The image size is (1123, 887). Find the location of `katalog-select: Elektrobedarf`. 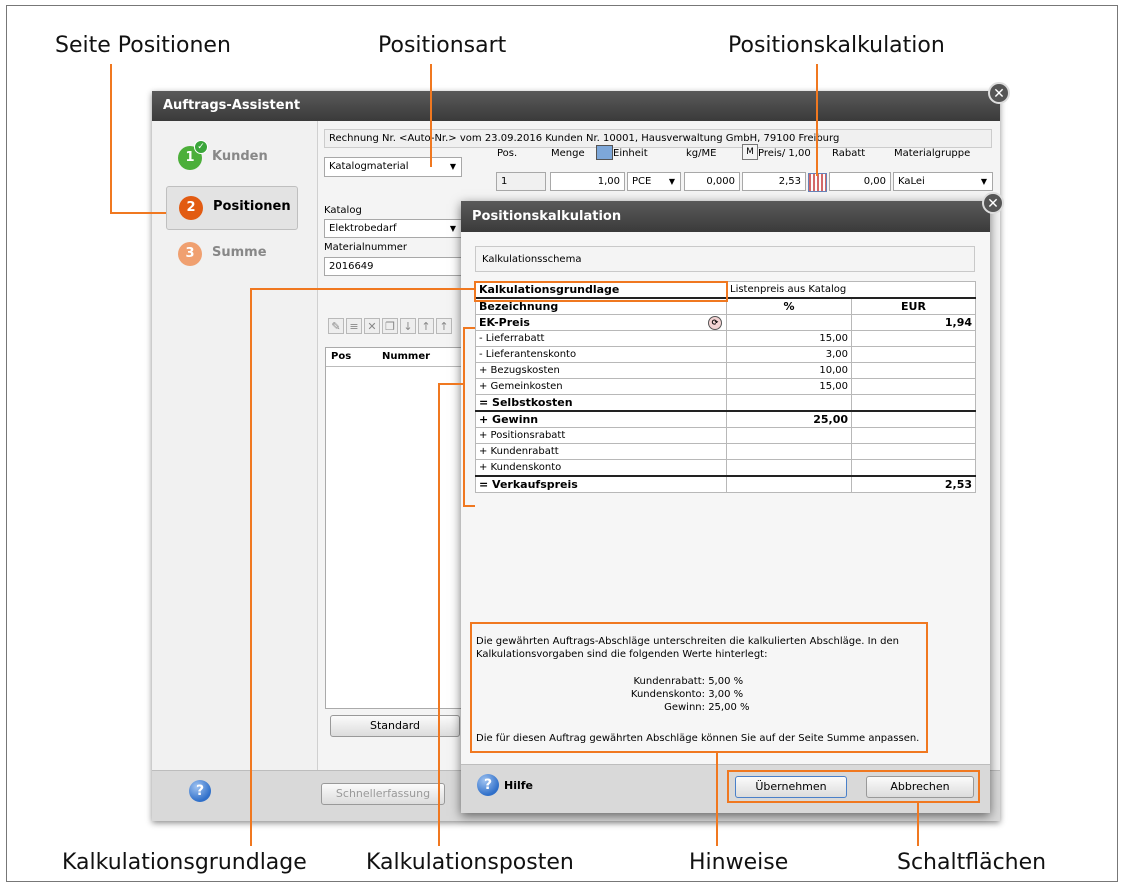

katalog-select: Elektrobedarf is located at coordinates (393, 228).